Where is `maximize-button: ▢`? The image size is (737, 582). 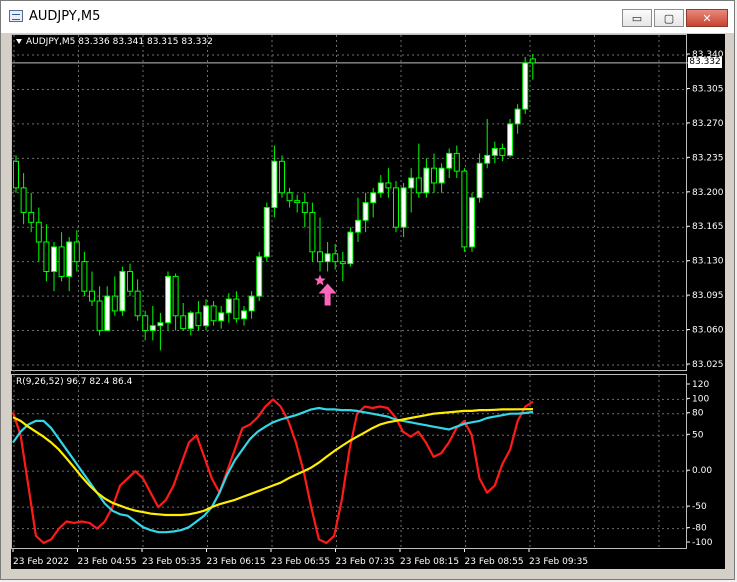 maximize-button: ▢ is located at coordinates (669, 18).